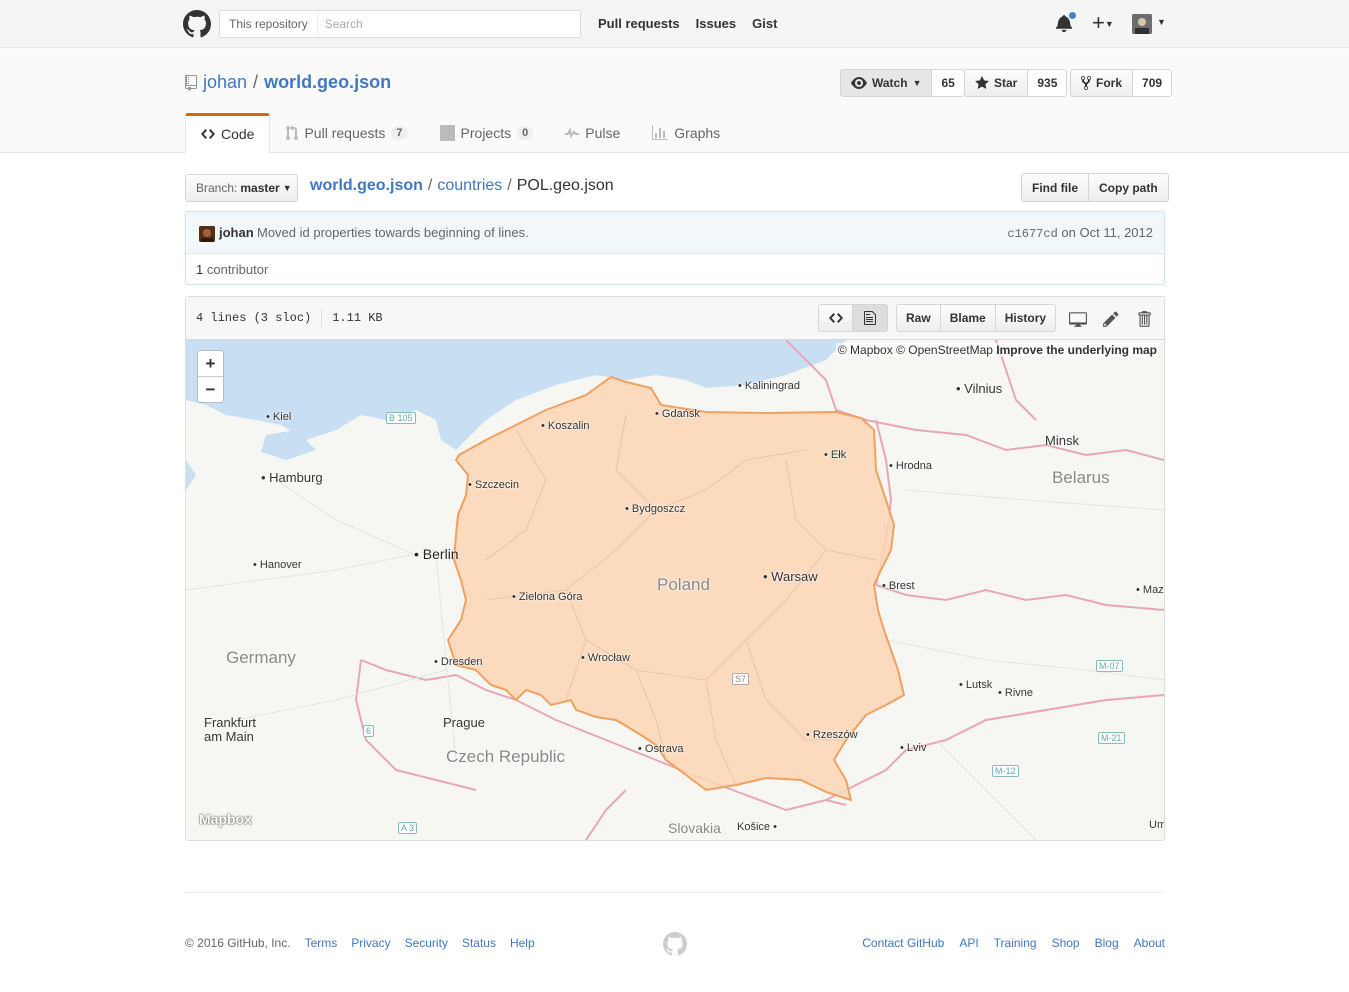  What do you see at coordinates (968, 318) in the screenshot?
I see `blame-button: Blame` at bounding box center [968, 318].